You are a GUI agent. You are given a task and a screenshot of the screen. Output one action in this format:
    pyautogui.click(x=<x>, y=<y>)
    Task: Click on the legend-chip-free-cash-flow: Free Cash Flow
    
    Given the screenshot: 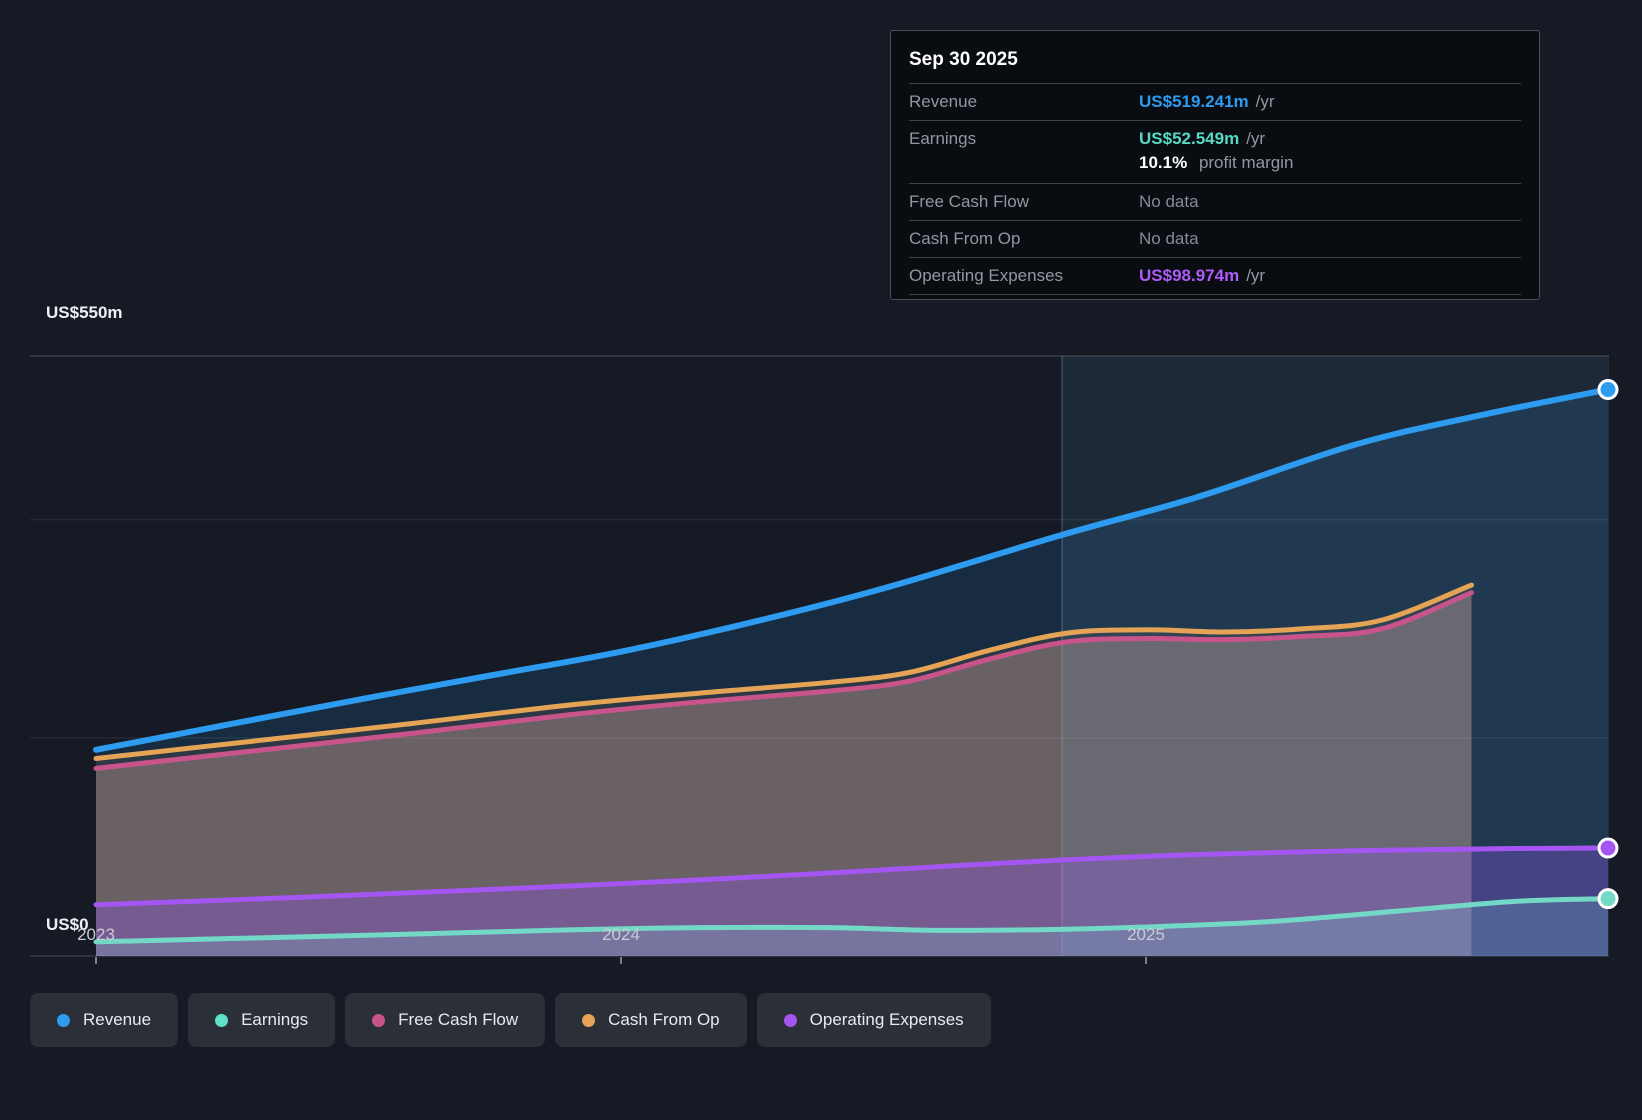 What is the action you would take?
    pyautogui.click(x=445, y=1020)
    